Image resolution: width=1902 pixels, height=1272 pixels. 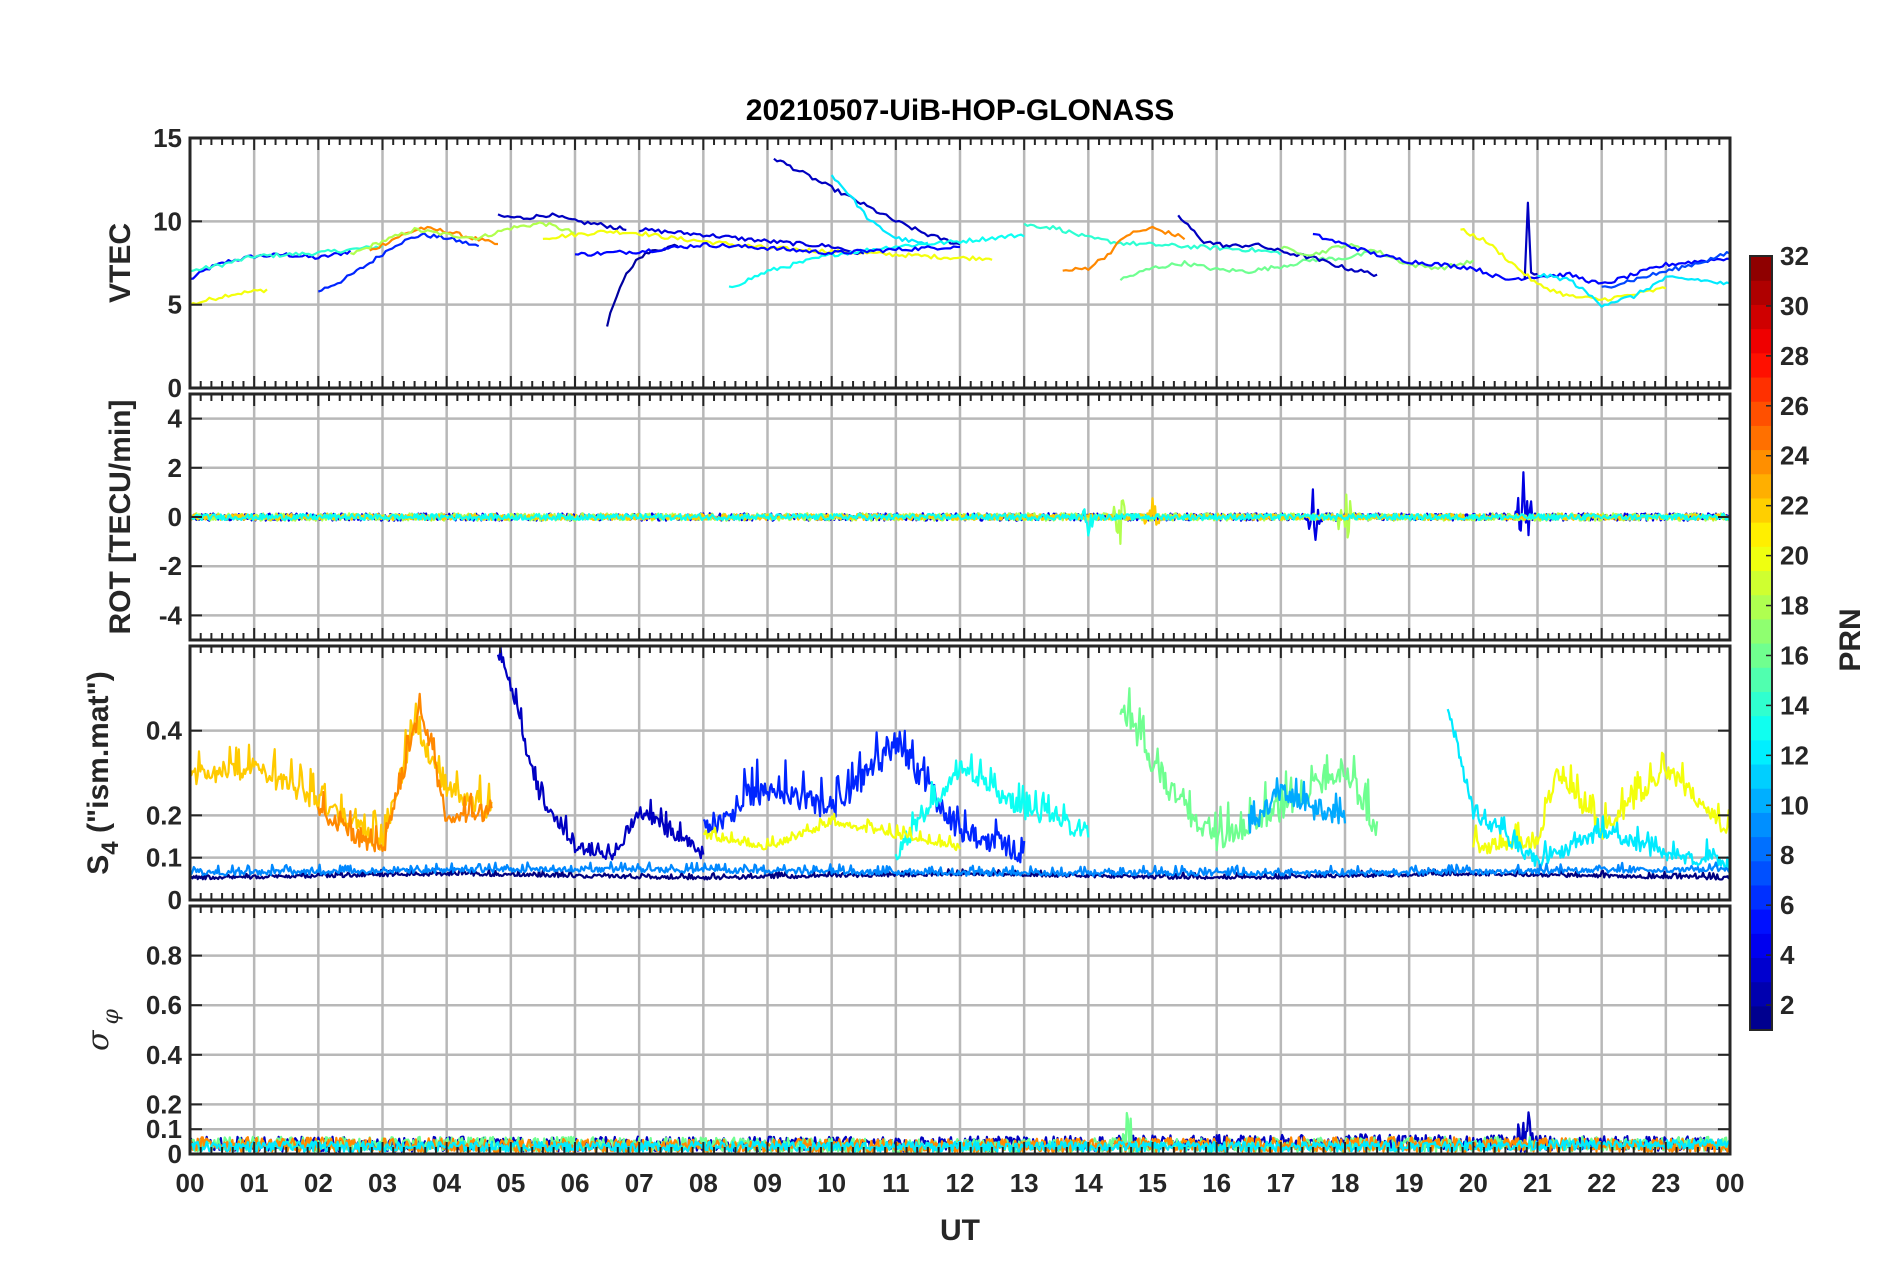 I want to click on y-axis-label-vtec: VTEC, so click(x=120, y=263).